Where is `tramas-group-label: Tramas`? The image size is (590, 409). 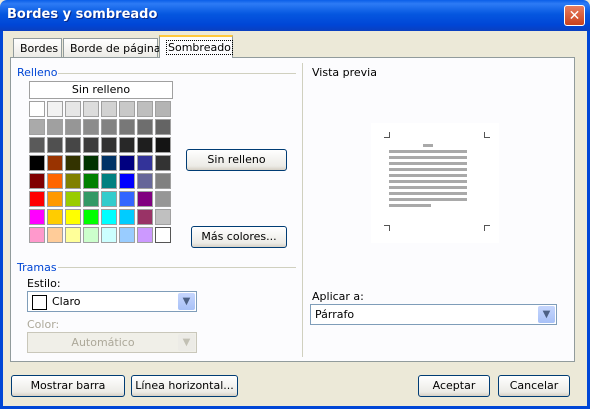
tramas-group-label: Tramas is located at coordinates (37, 267).